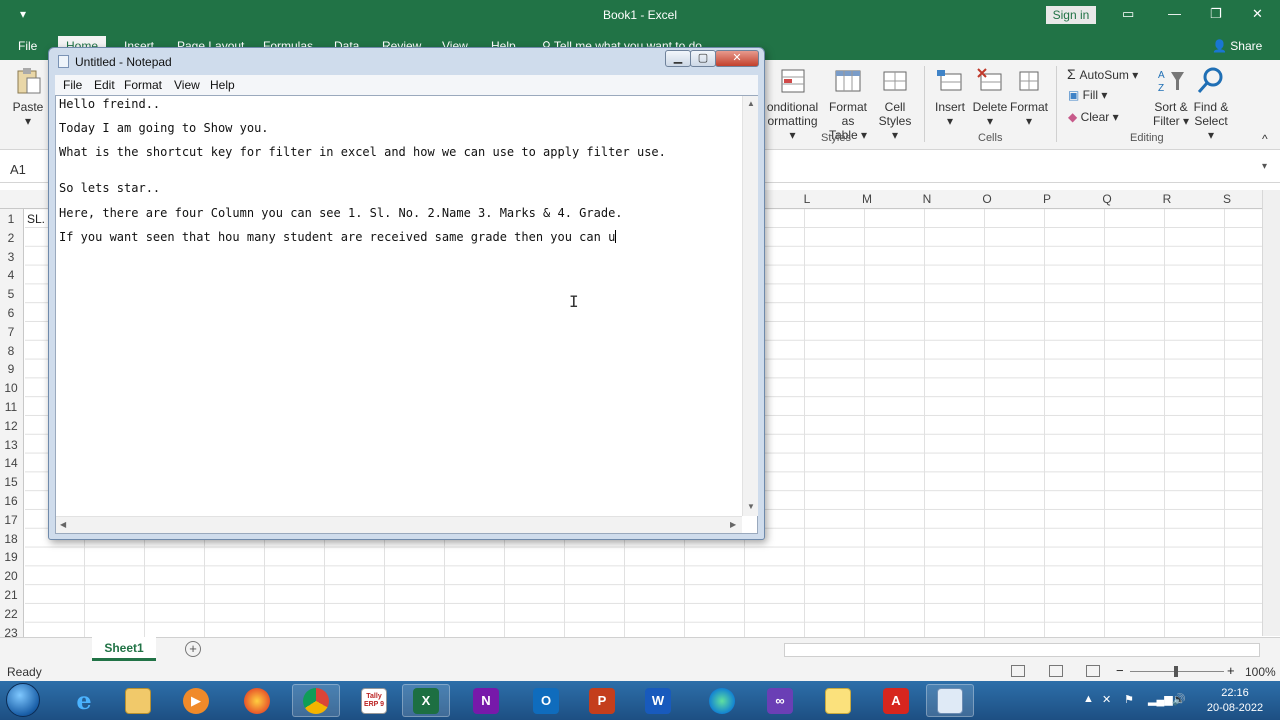 The width and height of the screenshot is (1280, 720). I want to click on taskbar-file-explorer, so click(138, 700).